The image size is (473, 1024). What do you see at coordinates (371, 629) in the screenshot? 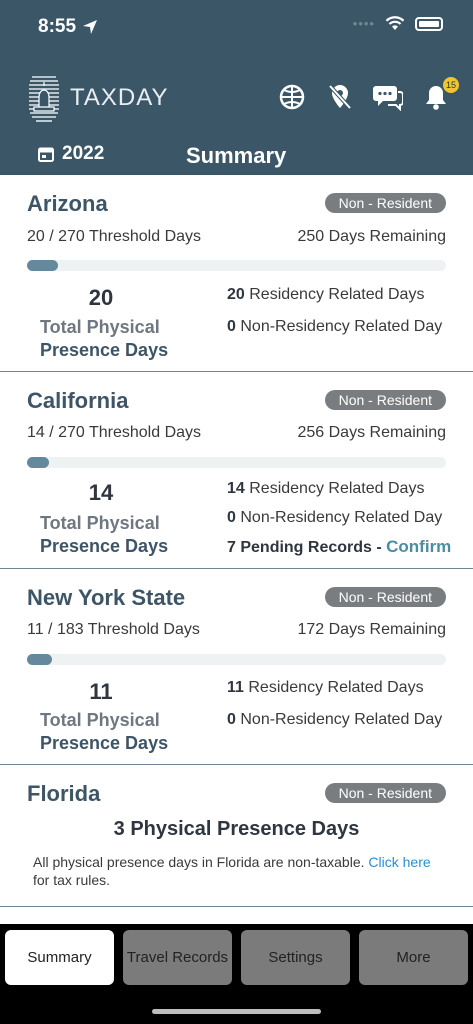
I see `days-remaining: 172 Days Remaining` at bounding box center [371, 629].